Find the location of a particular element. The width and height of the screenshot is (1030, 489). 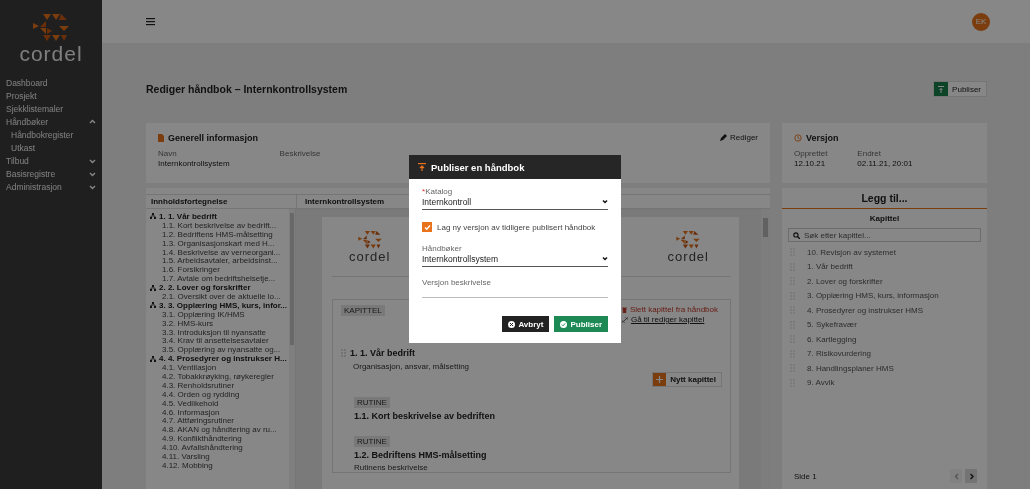

field-value: Internkontrollsystem is located at coordinates (194, 163).